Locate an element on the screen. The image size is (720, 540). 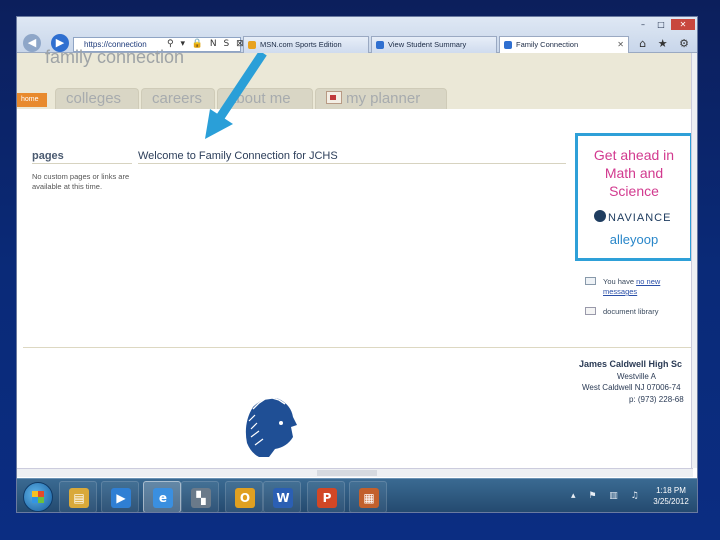
naviance-logo: NAVIANCE is located at coordinates (632, 217).